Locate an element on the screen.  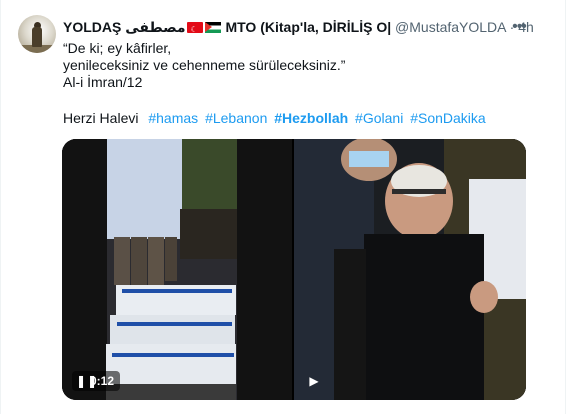
tweet-line: “De ki; ey kâfirler, is located at coordinates (117, 48).